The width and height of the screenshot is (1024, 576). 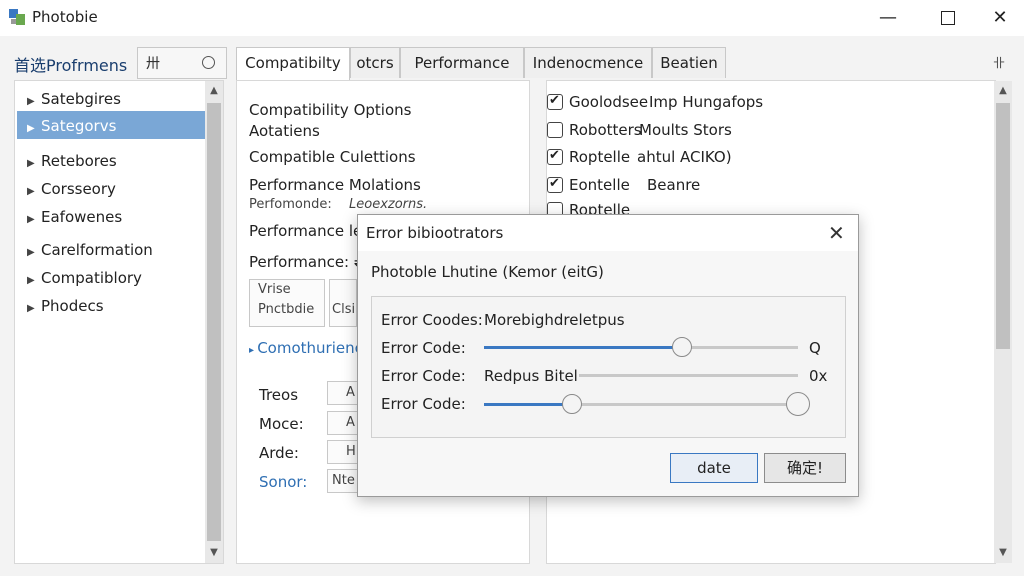 I want to click on tab-performance: Performance, so click(x=462, y=62).